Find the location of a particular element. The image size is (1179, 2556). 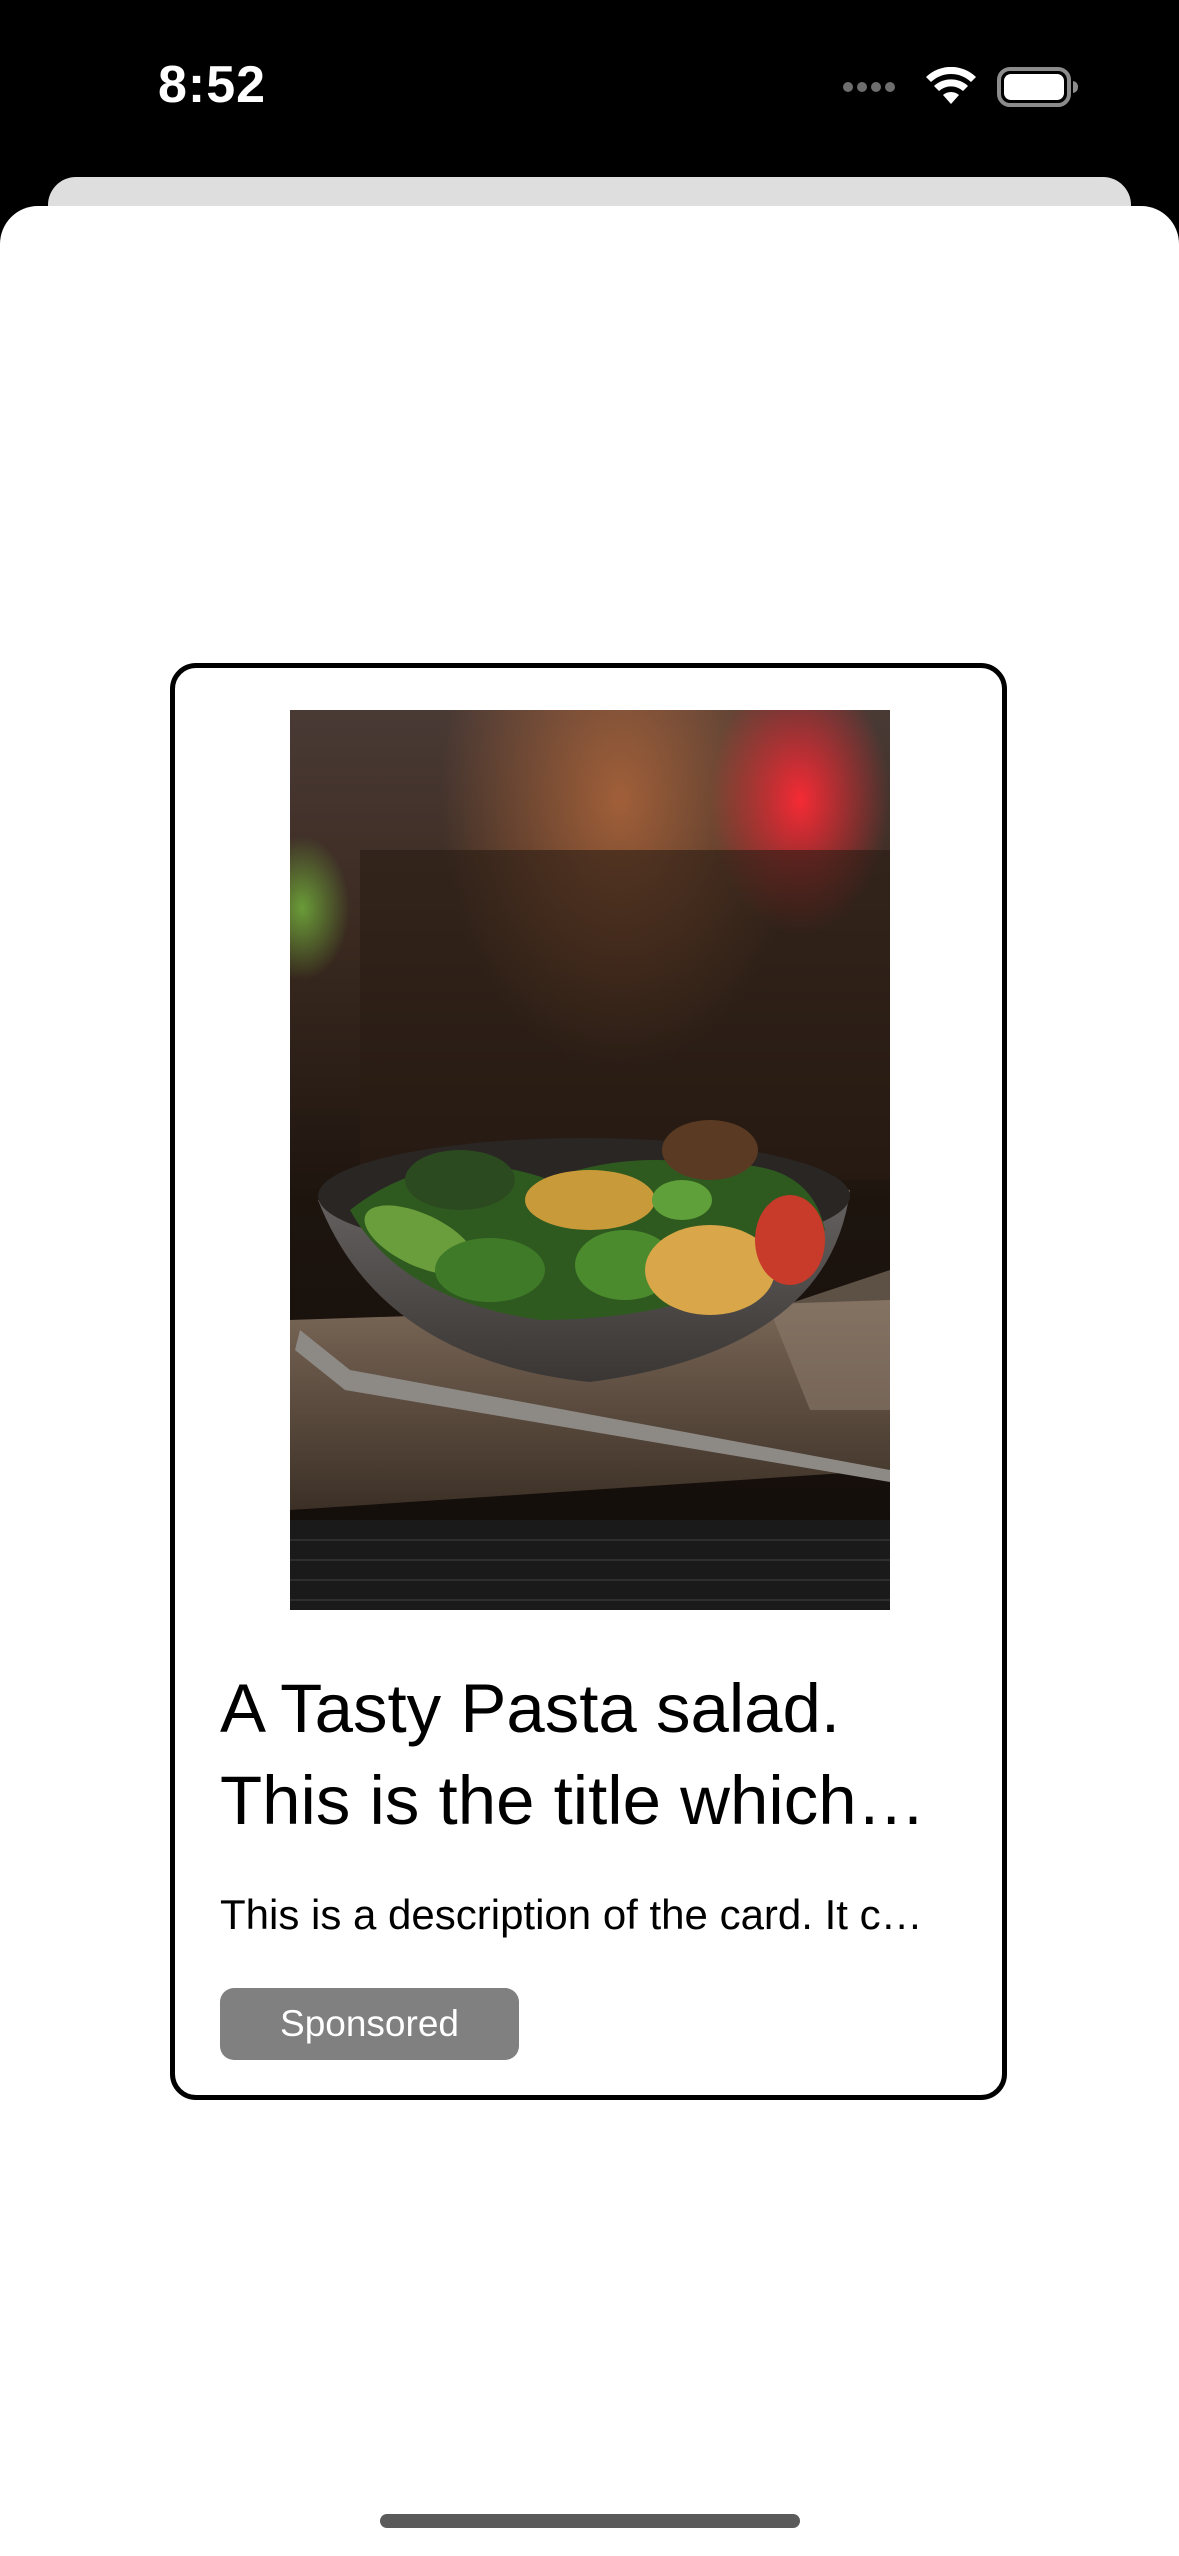

wifi-icon is located at coordinates (951, 85).